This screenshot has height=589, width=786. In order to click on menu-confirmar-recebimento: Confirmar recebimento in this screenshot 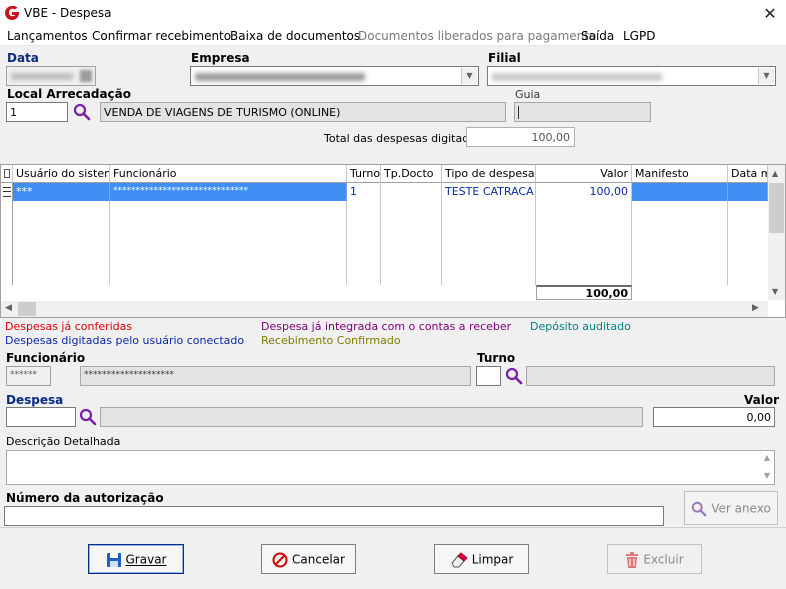, I will do `click(161, 36)`.